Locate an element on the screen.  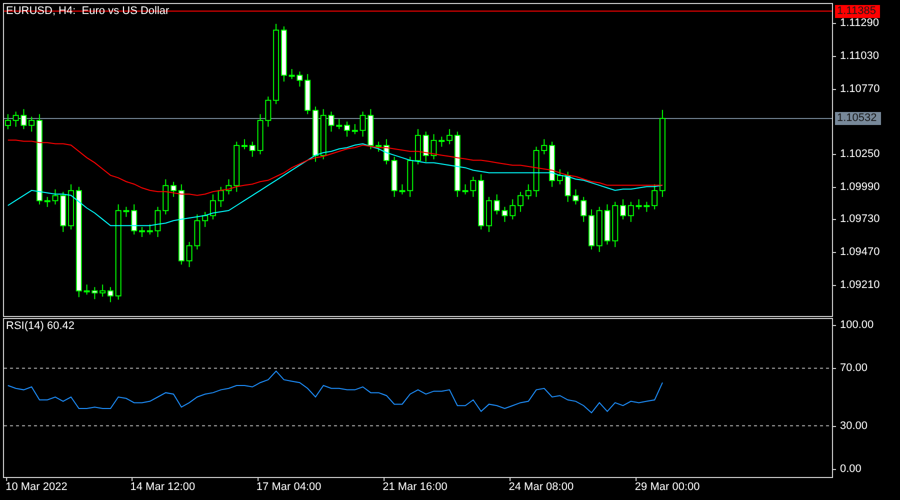
price-axis-label: 1.10770 is located at coordinates (859, 88).